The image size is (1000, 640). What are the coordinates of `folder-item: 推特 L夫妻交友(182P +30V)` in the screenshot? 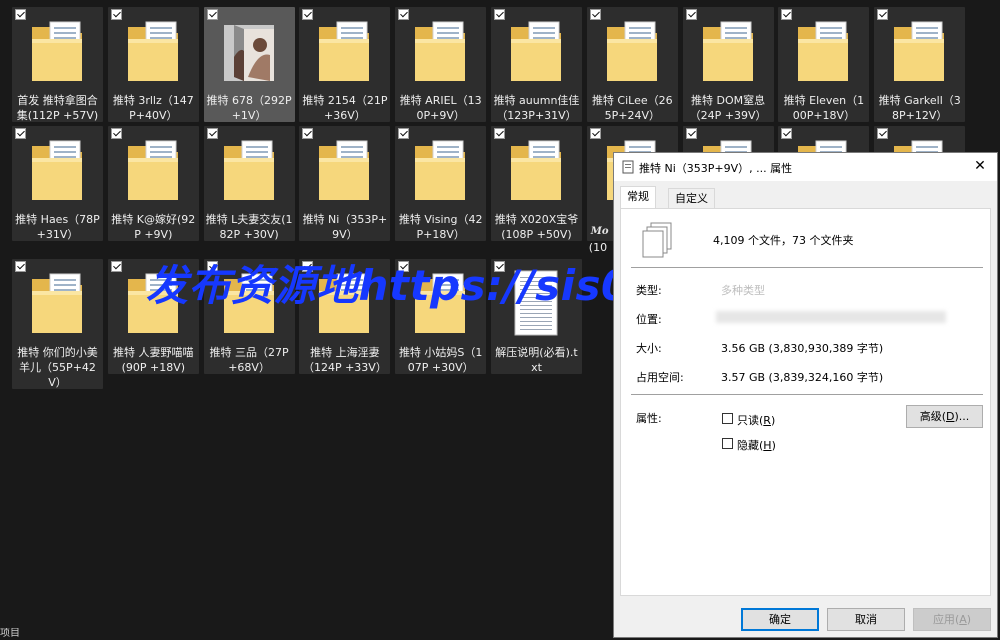 It's located at (249, 183).